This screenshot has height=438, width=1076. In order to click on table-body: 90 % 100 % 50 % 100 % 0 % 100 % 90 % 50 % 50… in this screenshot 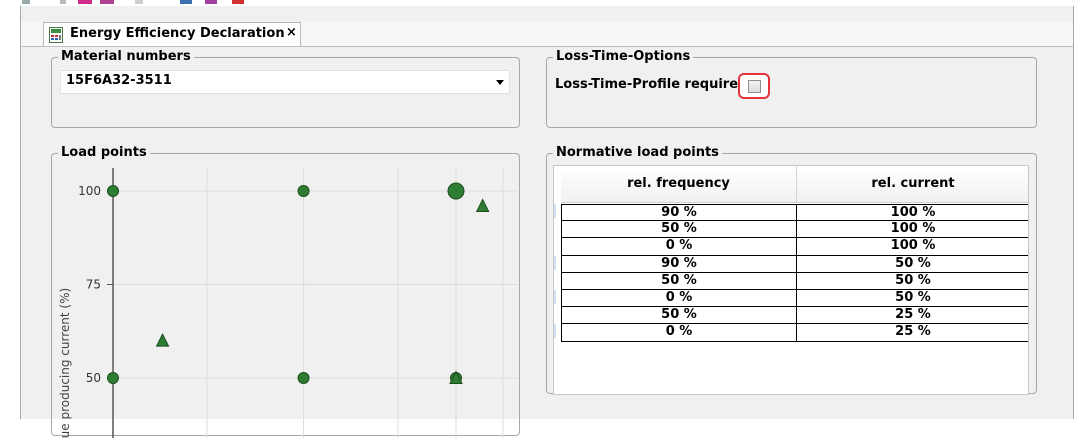, I will do `click(794, 273)`.